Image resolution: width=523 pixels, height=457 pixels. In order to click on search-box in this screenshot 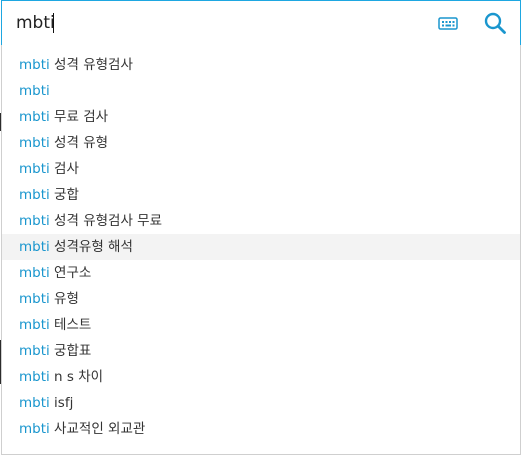, I will do `click(261, 23)`.